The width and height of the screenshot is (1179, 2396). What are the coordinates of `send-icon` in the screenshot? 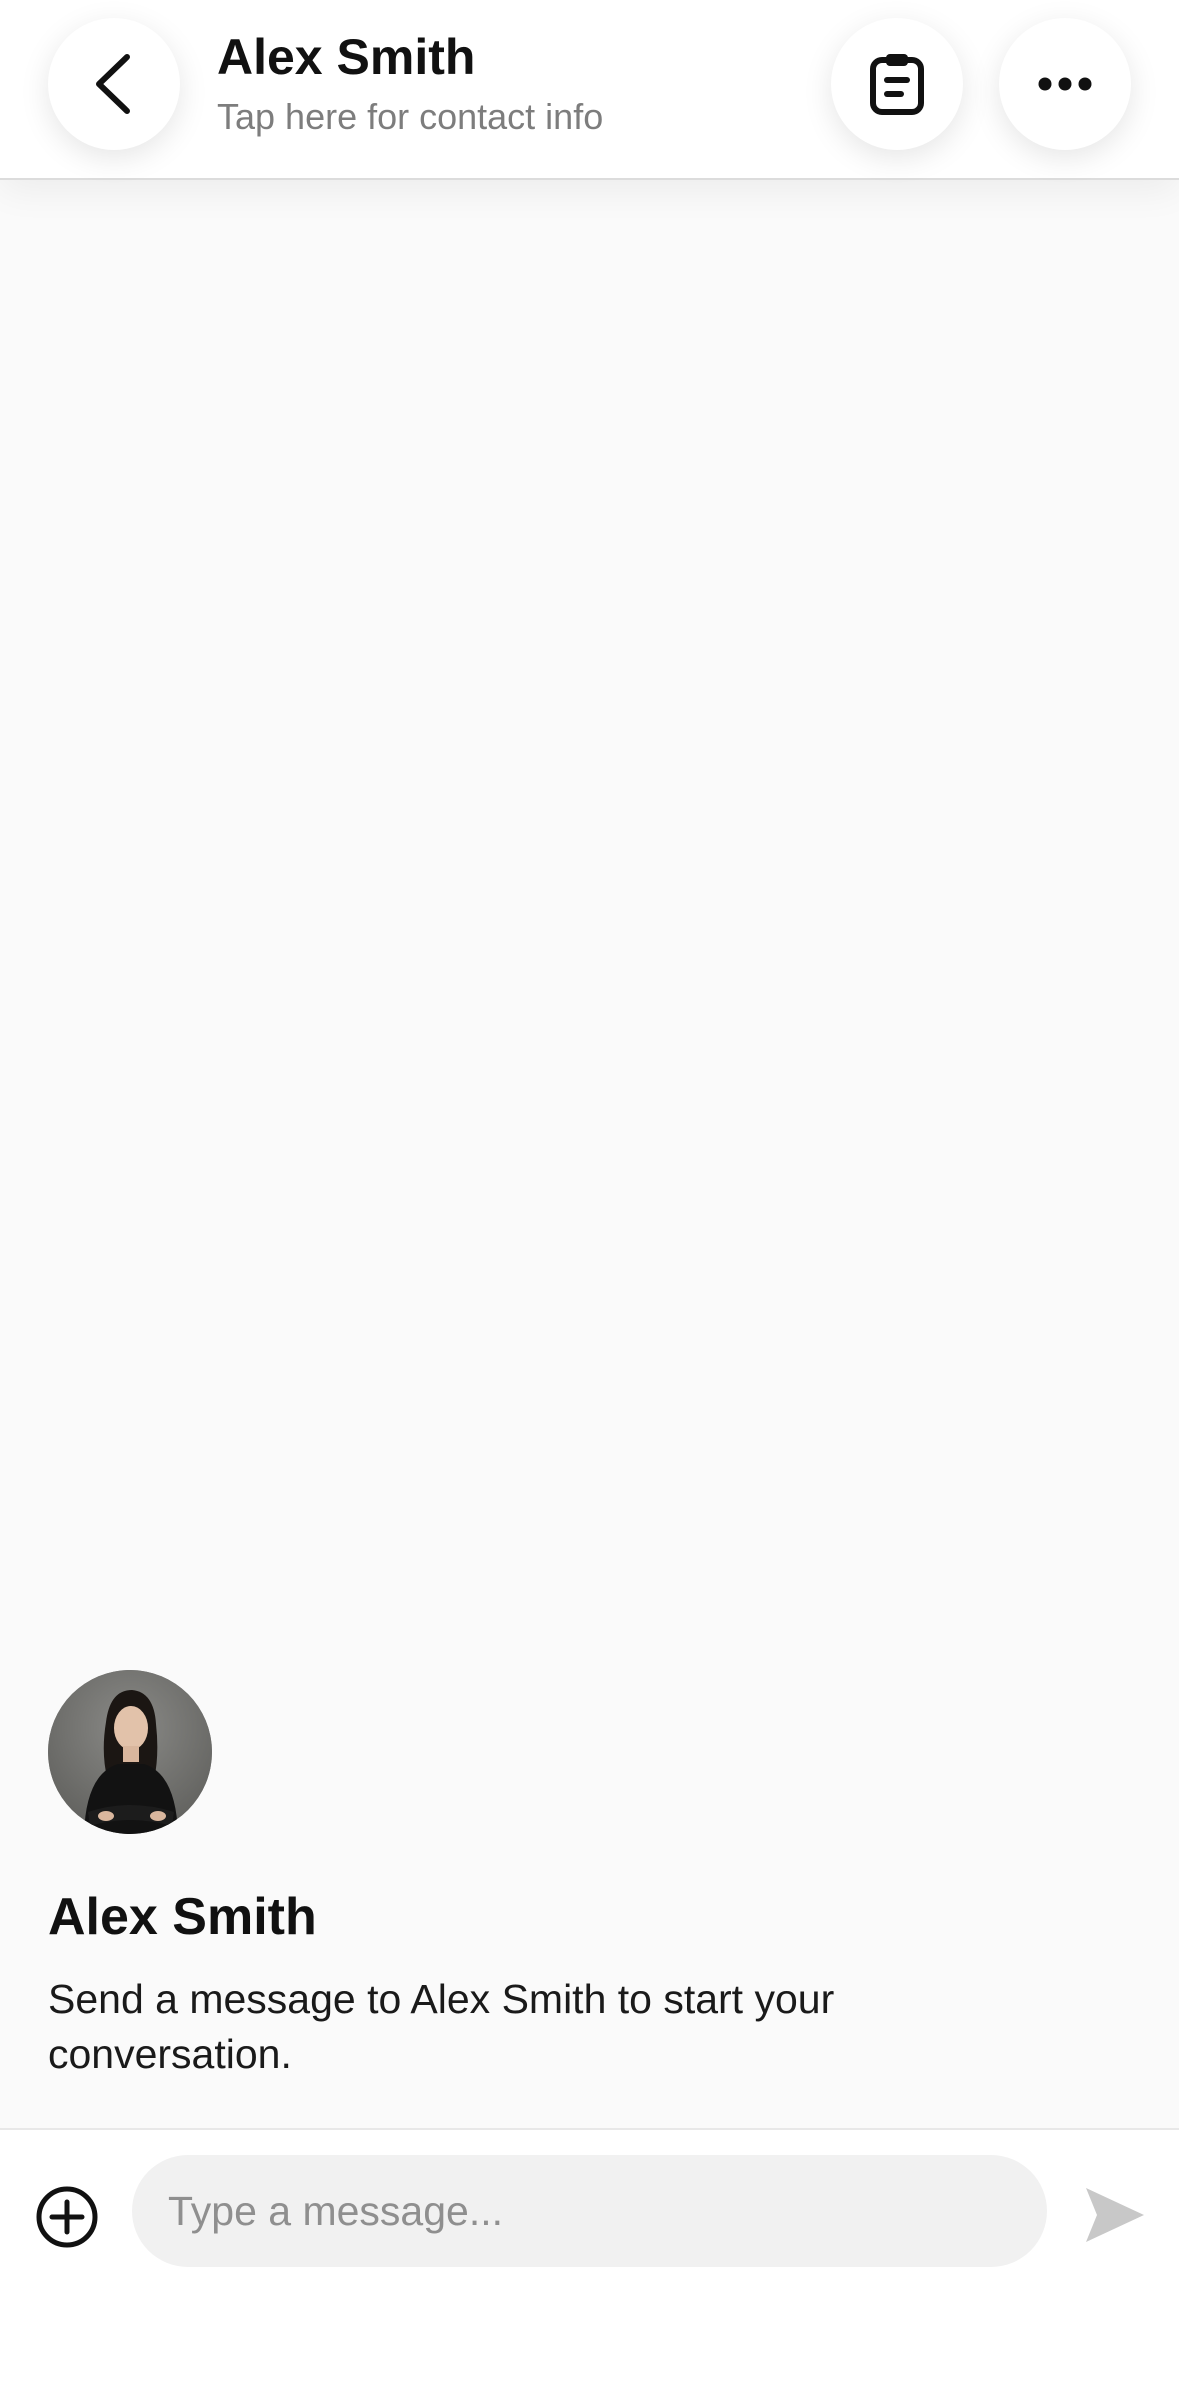 It's located at (1115, 2215).